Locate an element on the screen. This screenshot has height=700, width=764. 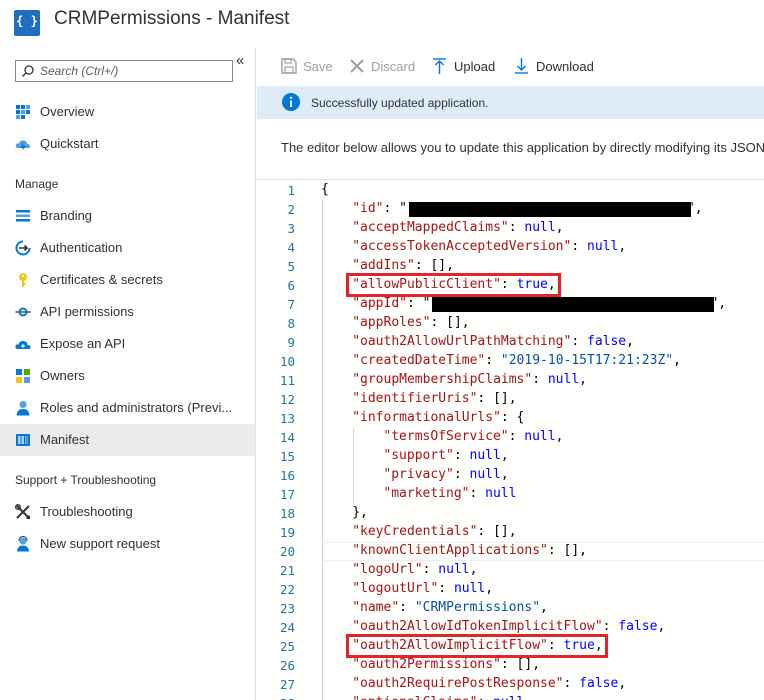
line-number: 24 is located at coordinates (287, 627).